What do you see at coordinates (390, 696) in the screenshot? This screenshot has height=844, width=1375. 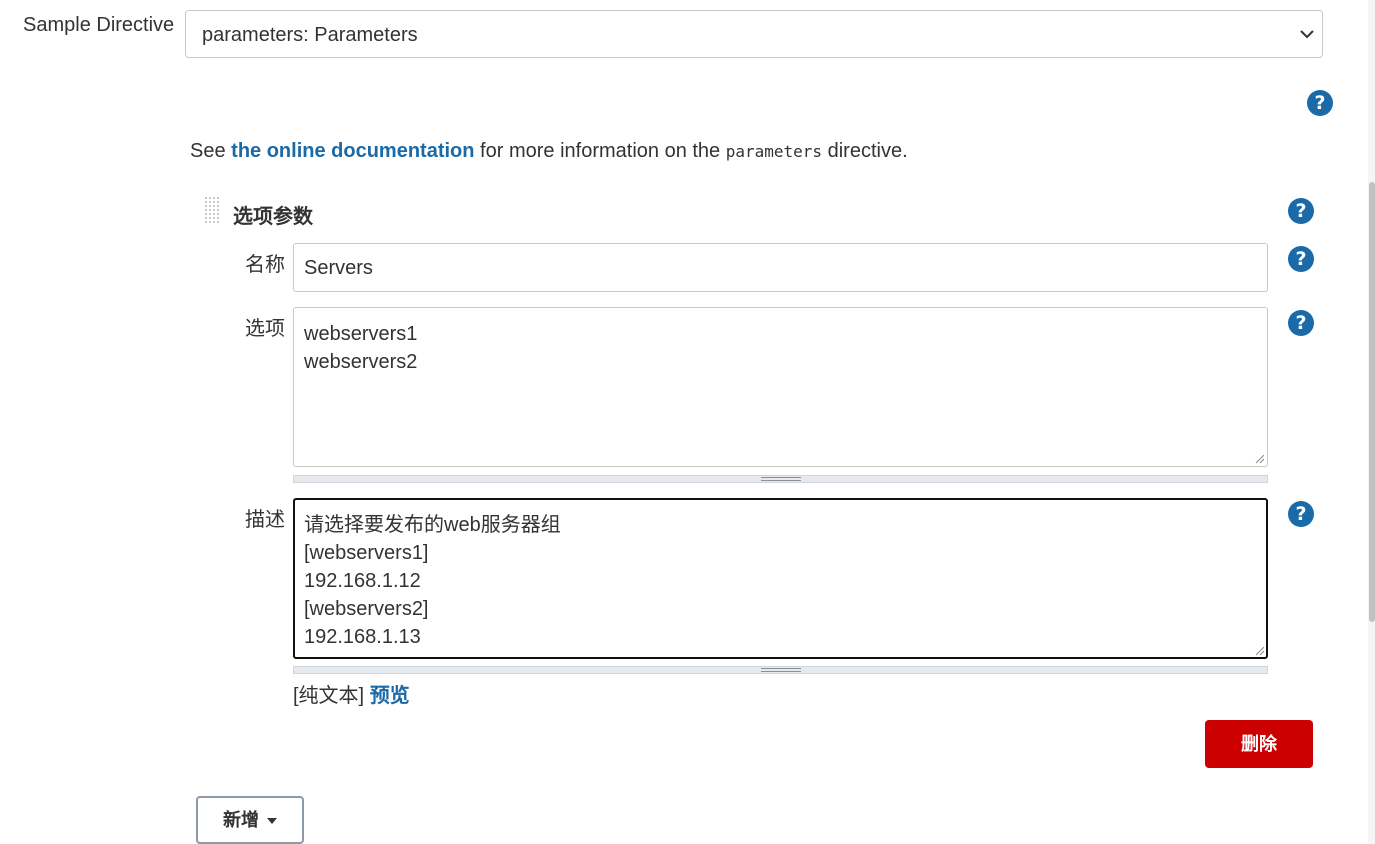 I see `preview-link: 预览` at bounding box center [390, 696].